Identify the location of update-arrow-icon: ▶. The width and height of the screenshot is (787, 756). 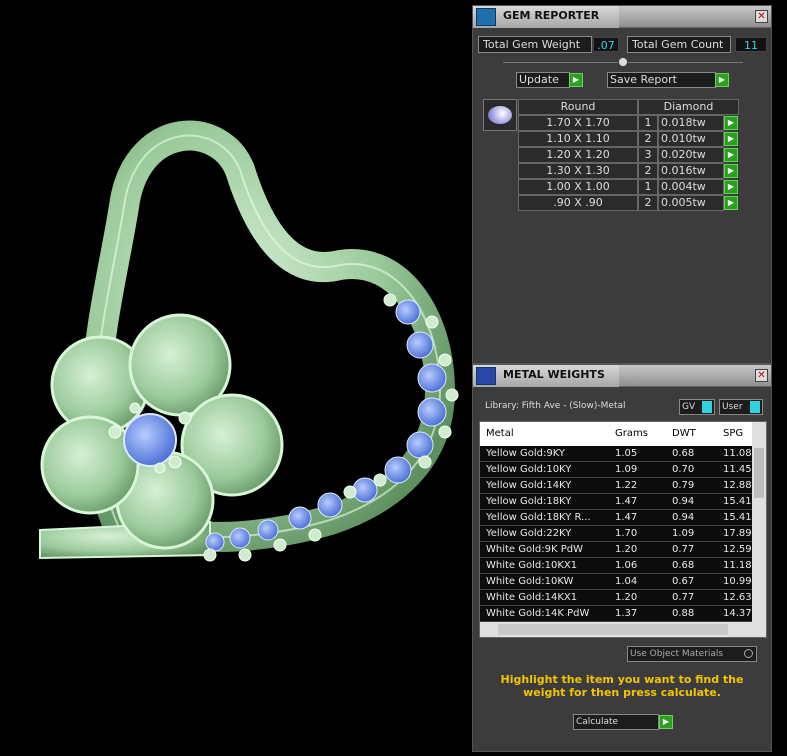
(576, 80).